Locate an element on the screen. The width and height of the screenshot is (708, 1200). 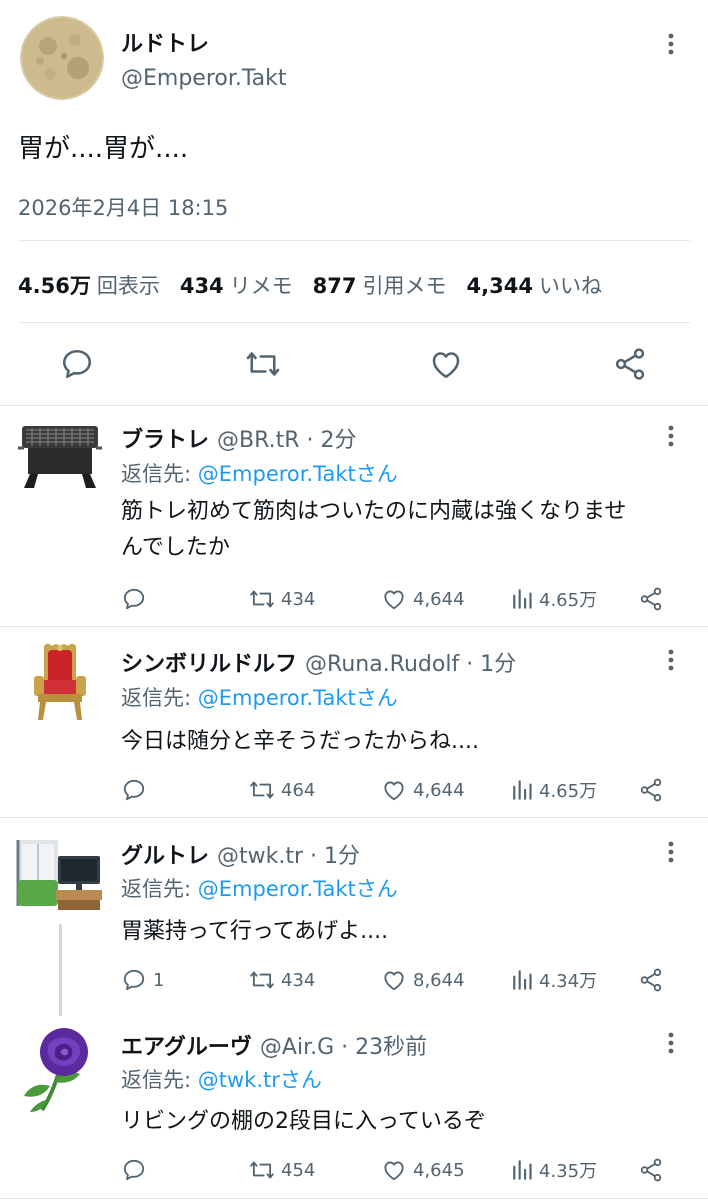
stat-quotes: 877 引用メモ is located at coordinates (380, 285).